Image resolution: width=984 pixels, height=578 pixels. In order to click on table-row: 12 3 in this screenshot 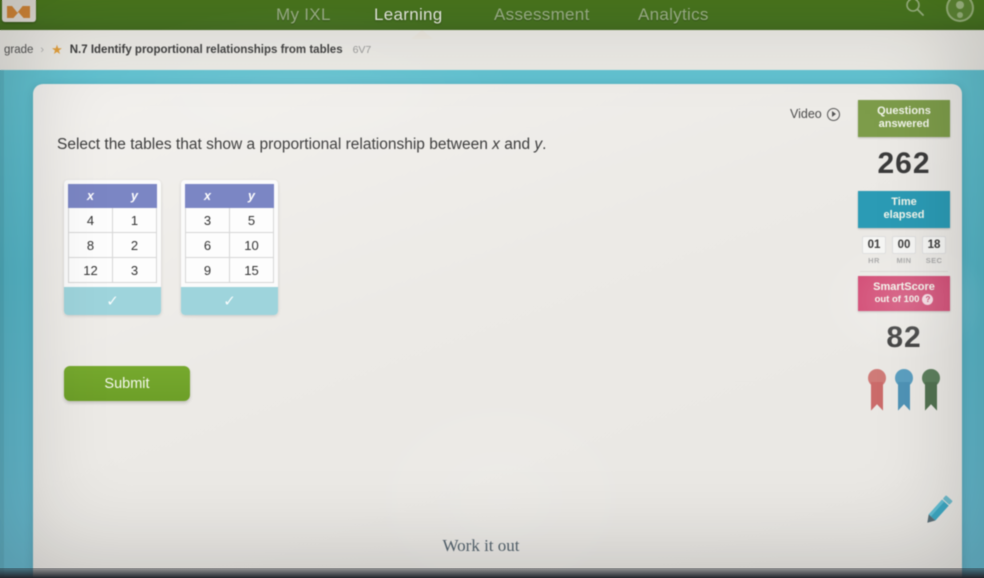, I will do `click(112, 270)`.